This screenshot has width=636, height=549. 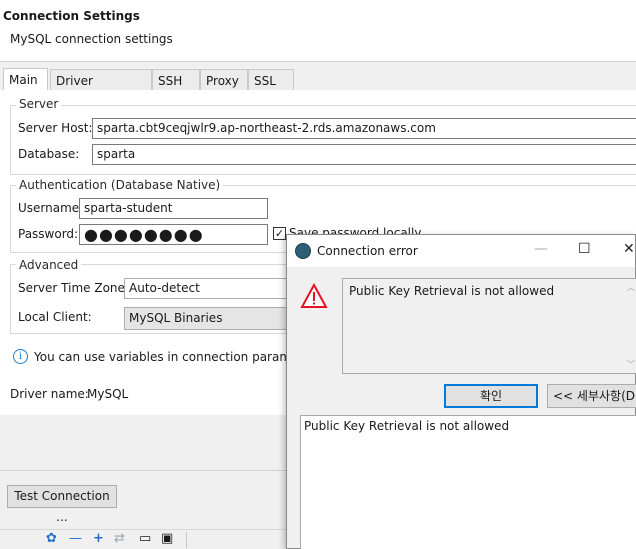 What do you see at coordinates (145, 539) in the screenshot?
I see `minimize-icon: ▭` at bounding box center [145, 539].